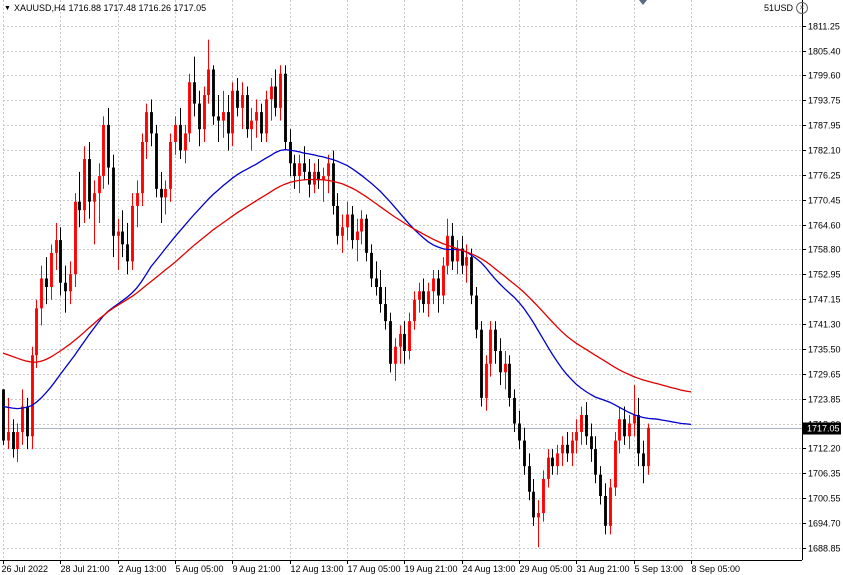  I want to click on chart-shift-marker, so click(643, 2).